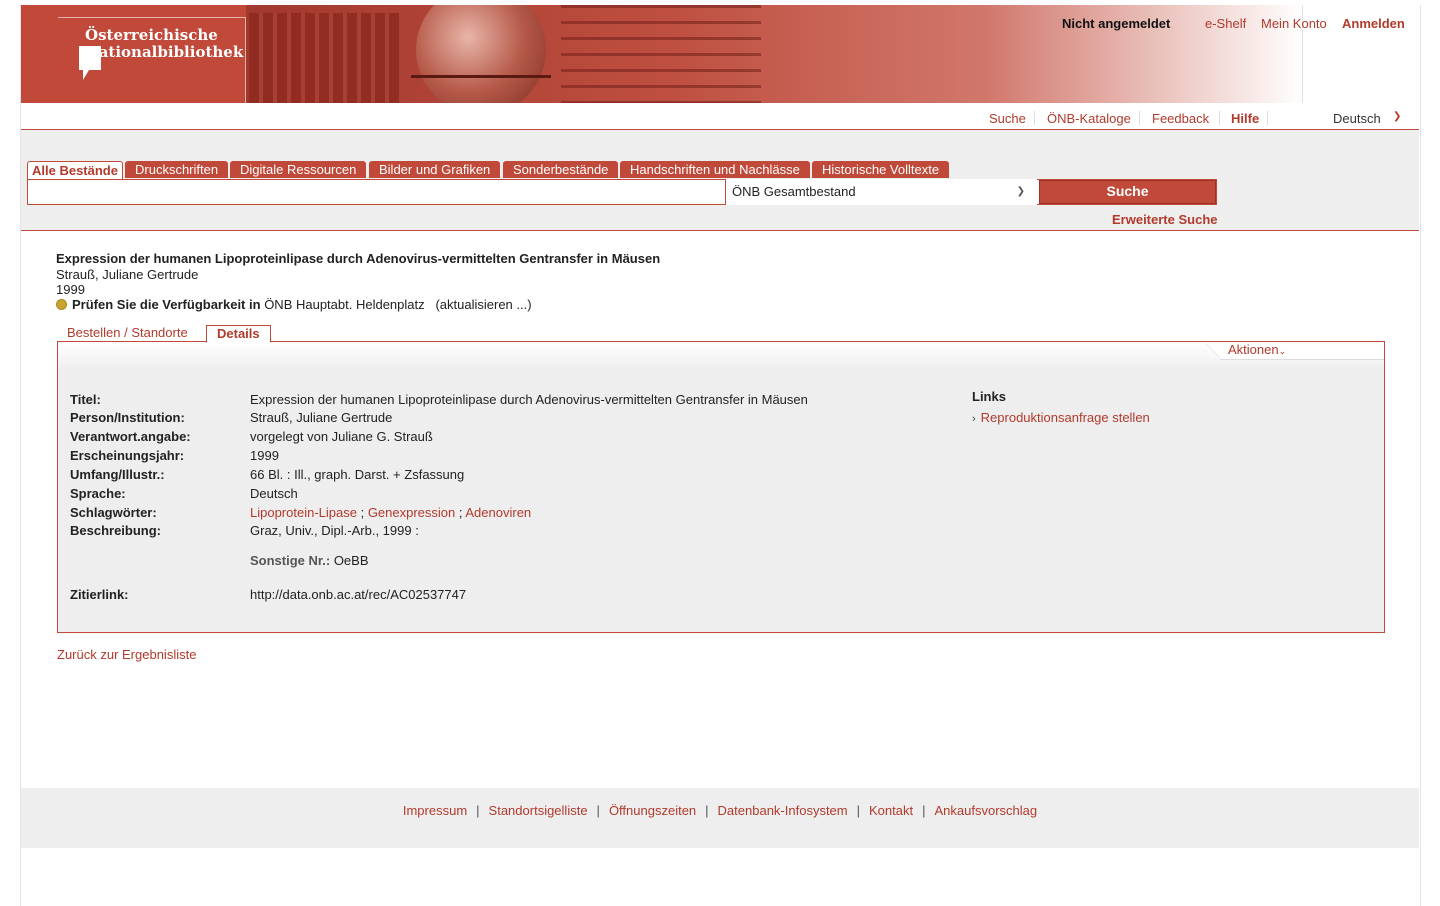 The height and width of the screenshot is (906, 1440). Describe the element at coordinates (166, 304) in the screenshot. I see `availability-label: Prüfen Sie die Verfügbarkeit in` at that location.